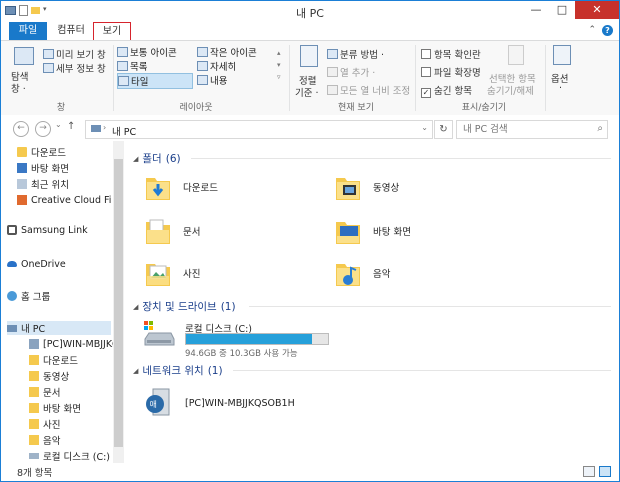 The width and height of the screenshot is (620, 482). I want to click on folder-tile: 음악, so click(362, 273).